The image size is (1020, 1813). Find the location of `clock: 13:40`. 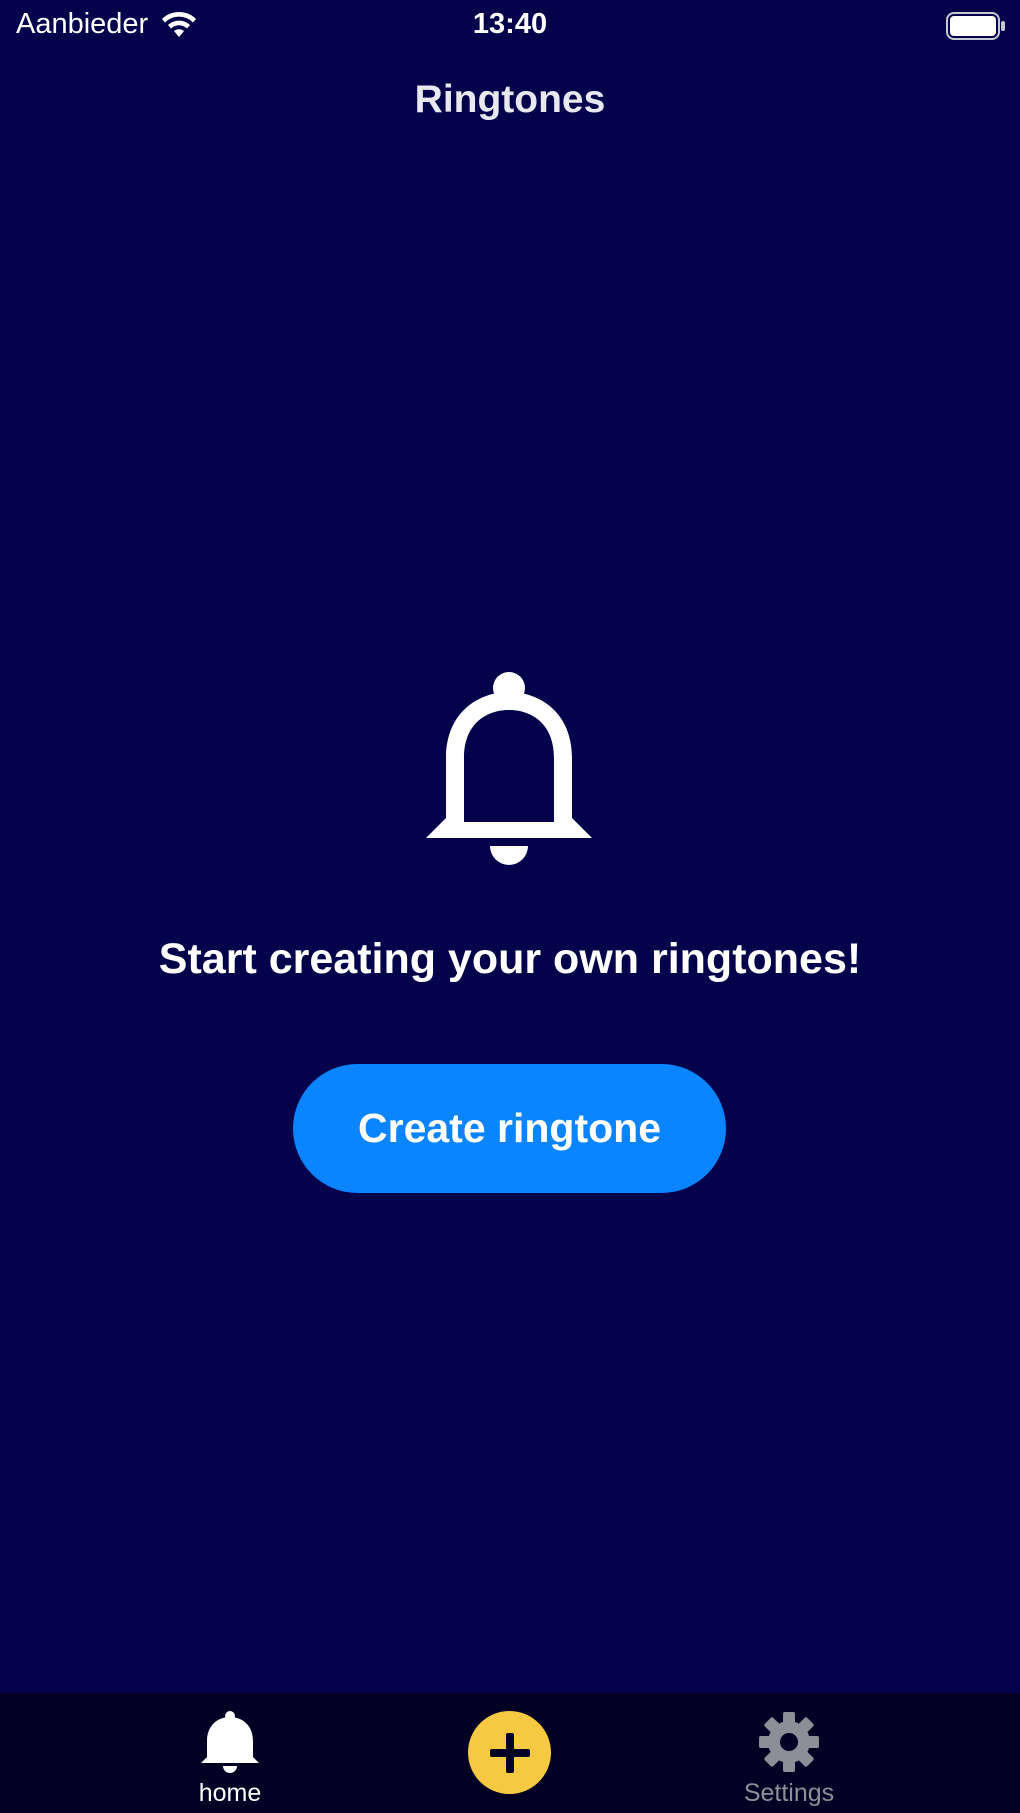

clock: 13:40 is located at coordinates (510, 24).